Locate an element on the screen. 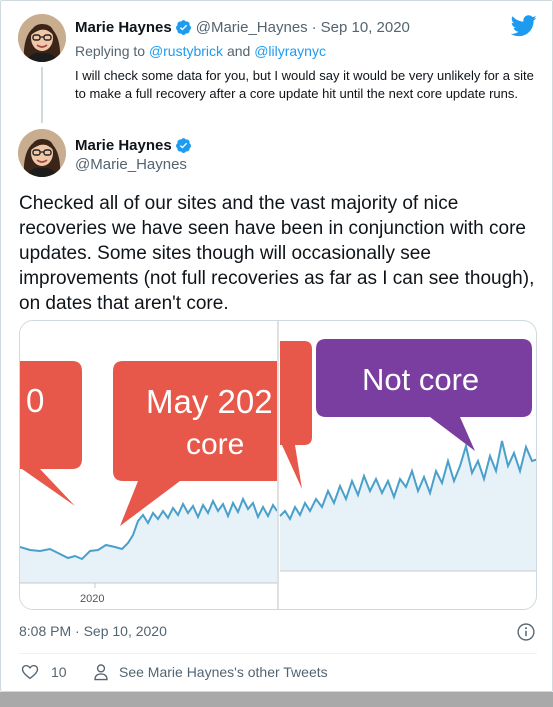 Image resolution: width=553 pixels, height=707 pixels. heart-icon is located at coordinates (30, 672).